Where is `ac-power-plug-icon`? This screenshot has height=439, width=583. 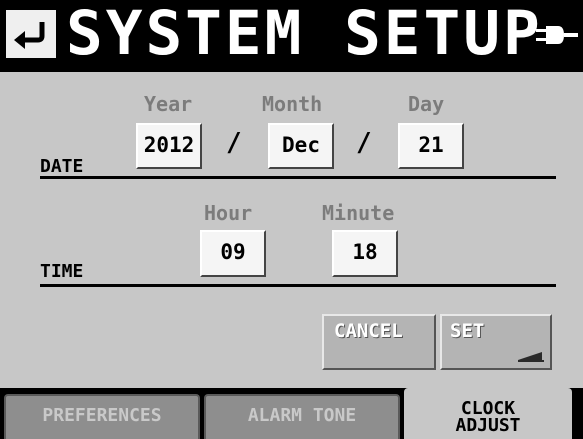 ac-power-plug-icon is located at coordinates (557, 35).